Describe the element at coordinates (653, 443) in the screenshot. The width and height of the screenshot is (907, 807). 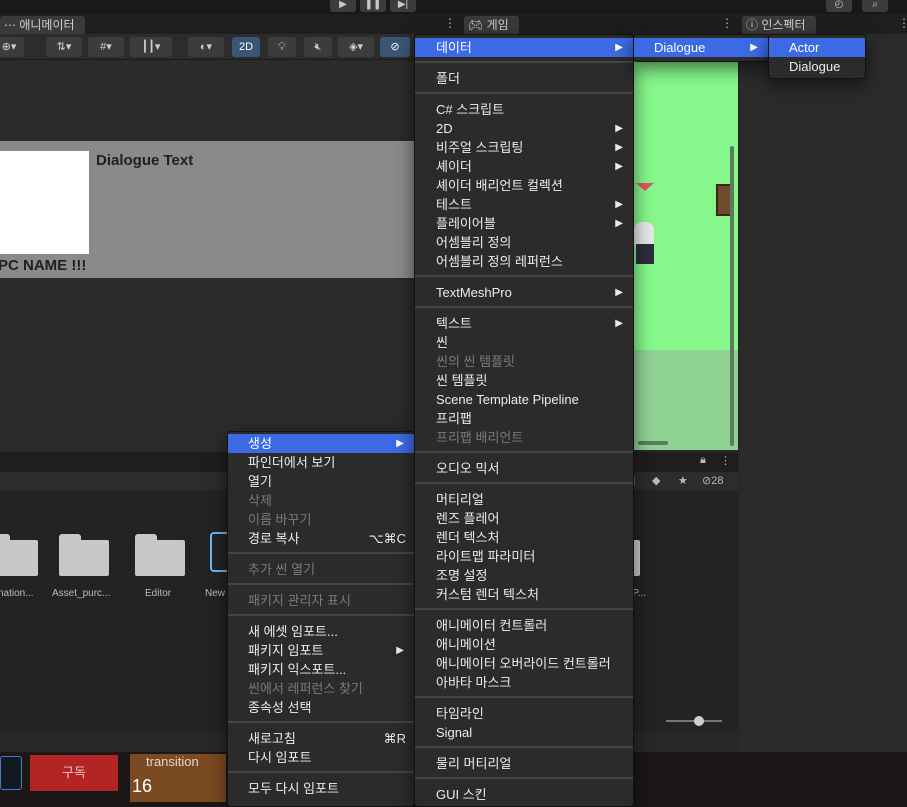
I see `horizontal-scrollbar` at that location.